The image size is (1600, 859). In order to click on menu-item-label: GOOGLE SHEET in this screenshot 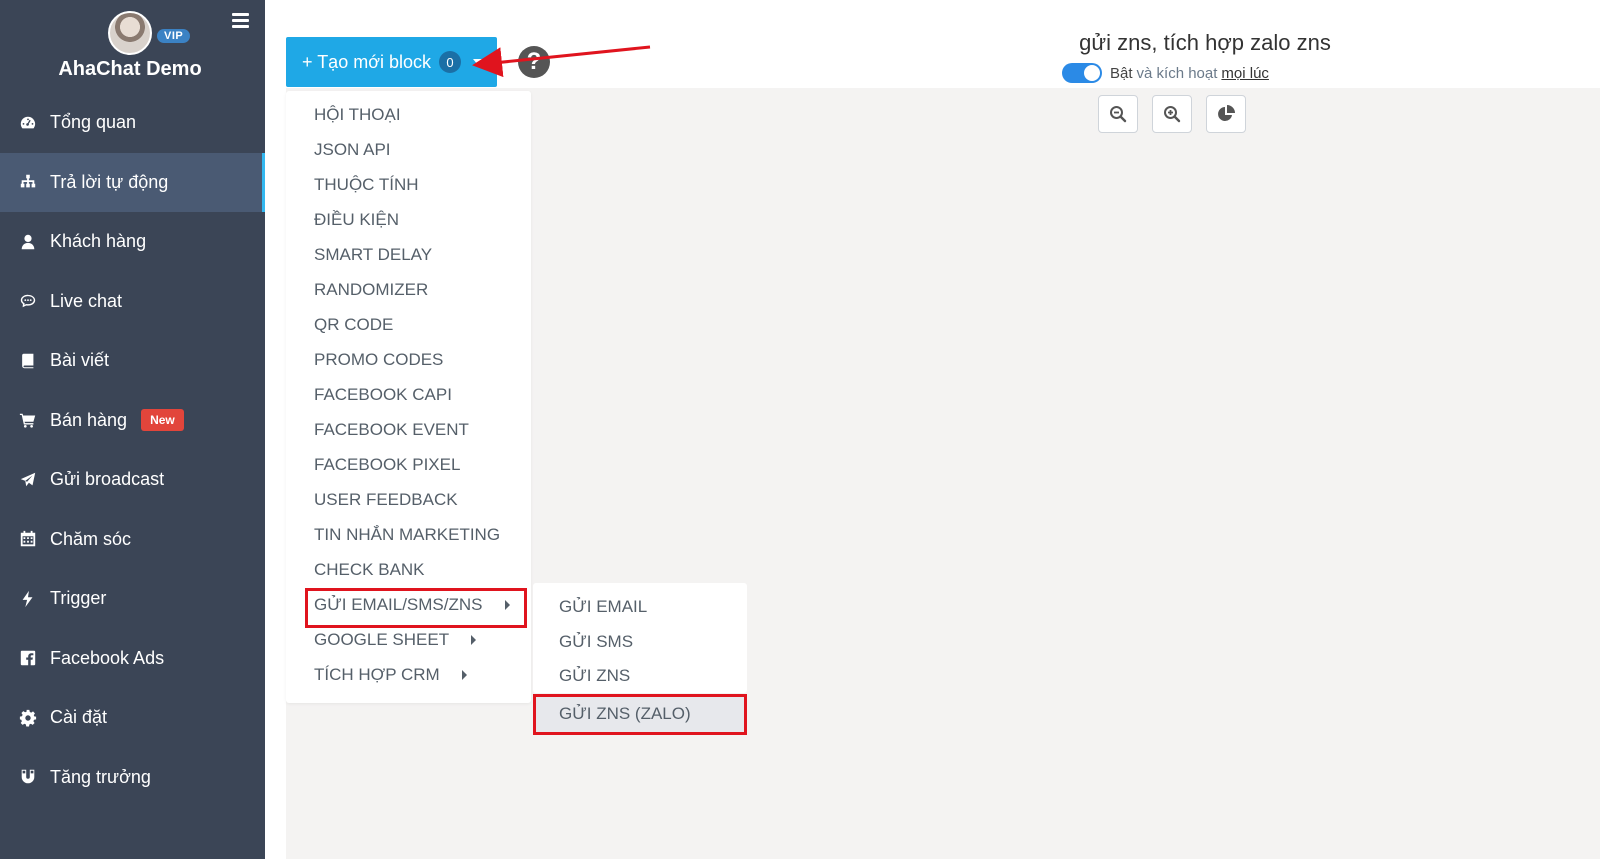, I will do `click(382, 639)`.